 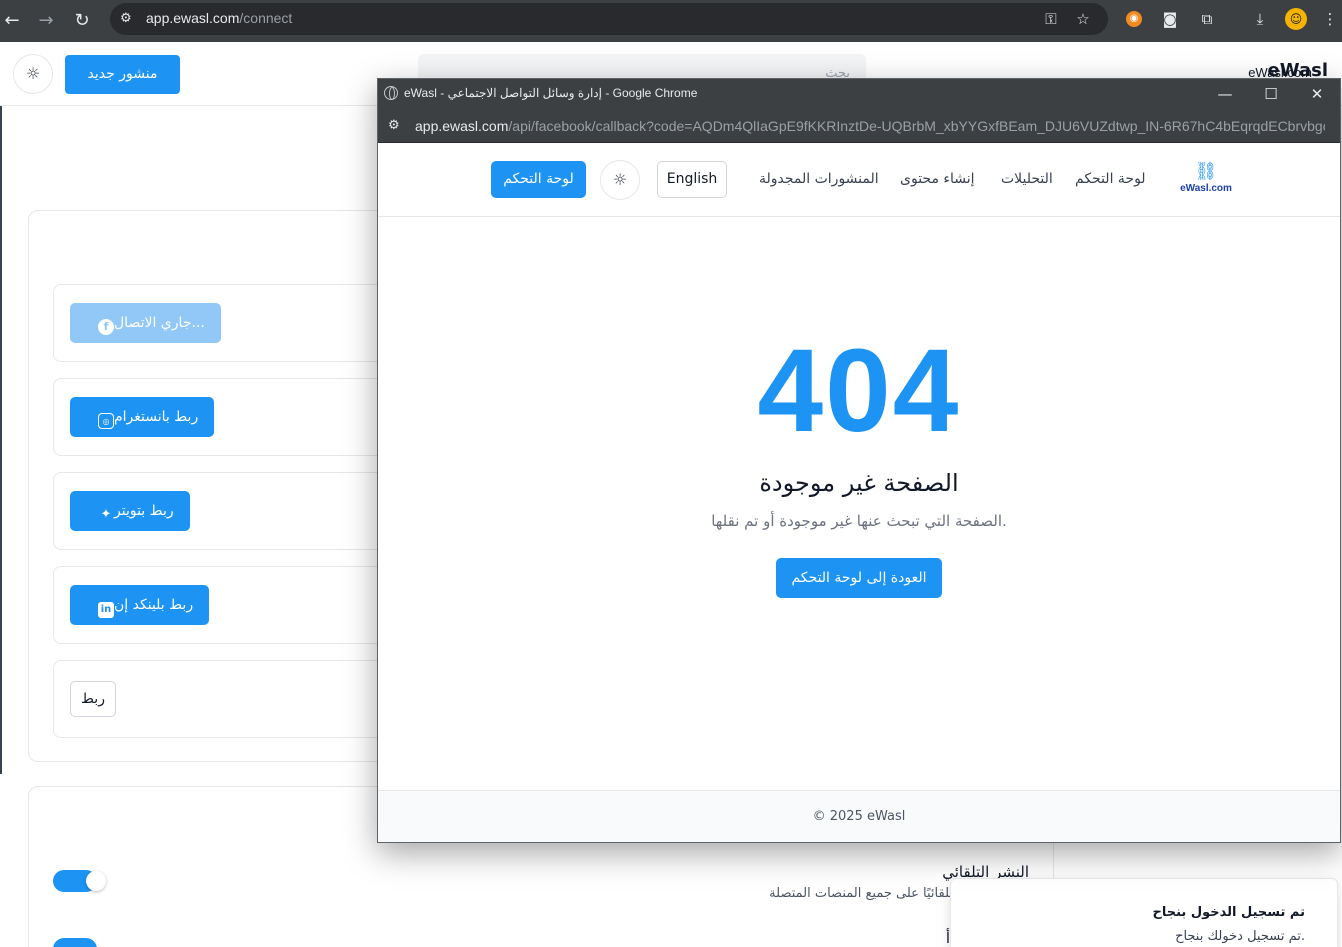 I want to click on facebook-icon: f, so click(x=106, y=327).